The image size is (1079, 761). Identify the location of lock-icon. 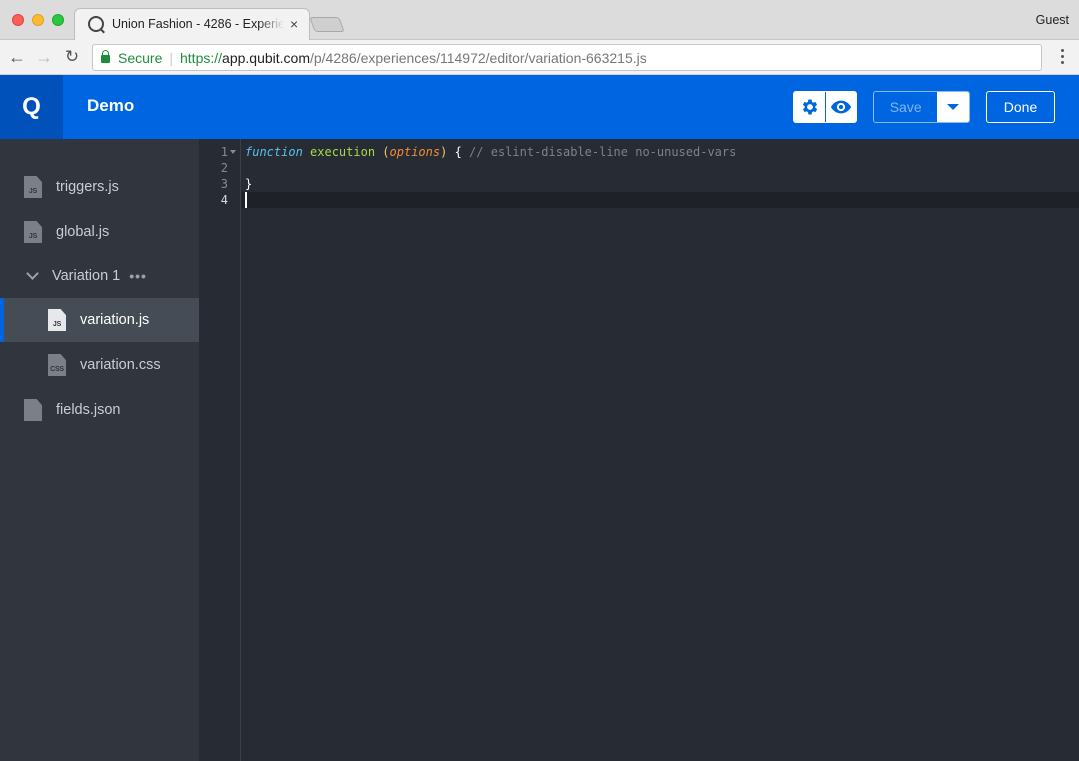
(105, 56).